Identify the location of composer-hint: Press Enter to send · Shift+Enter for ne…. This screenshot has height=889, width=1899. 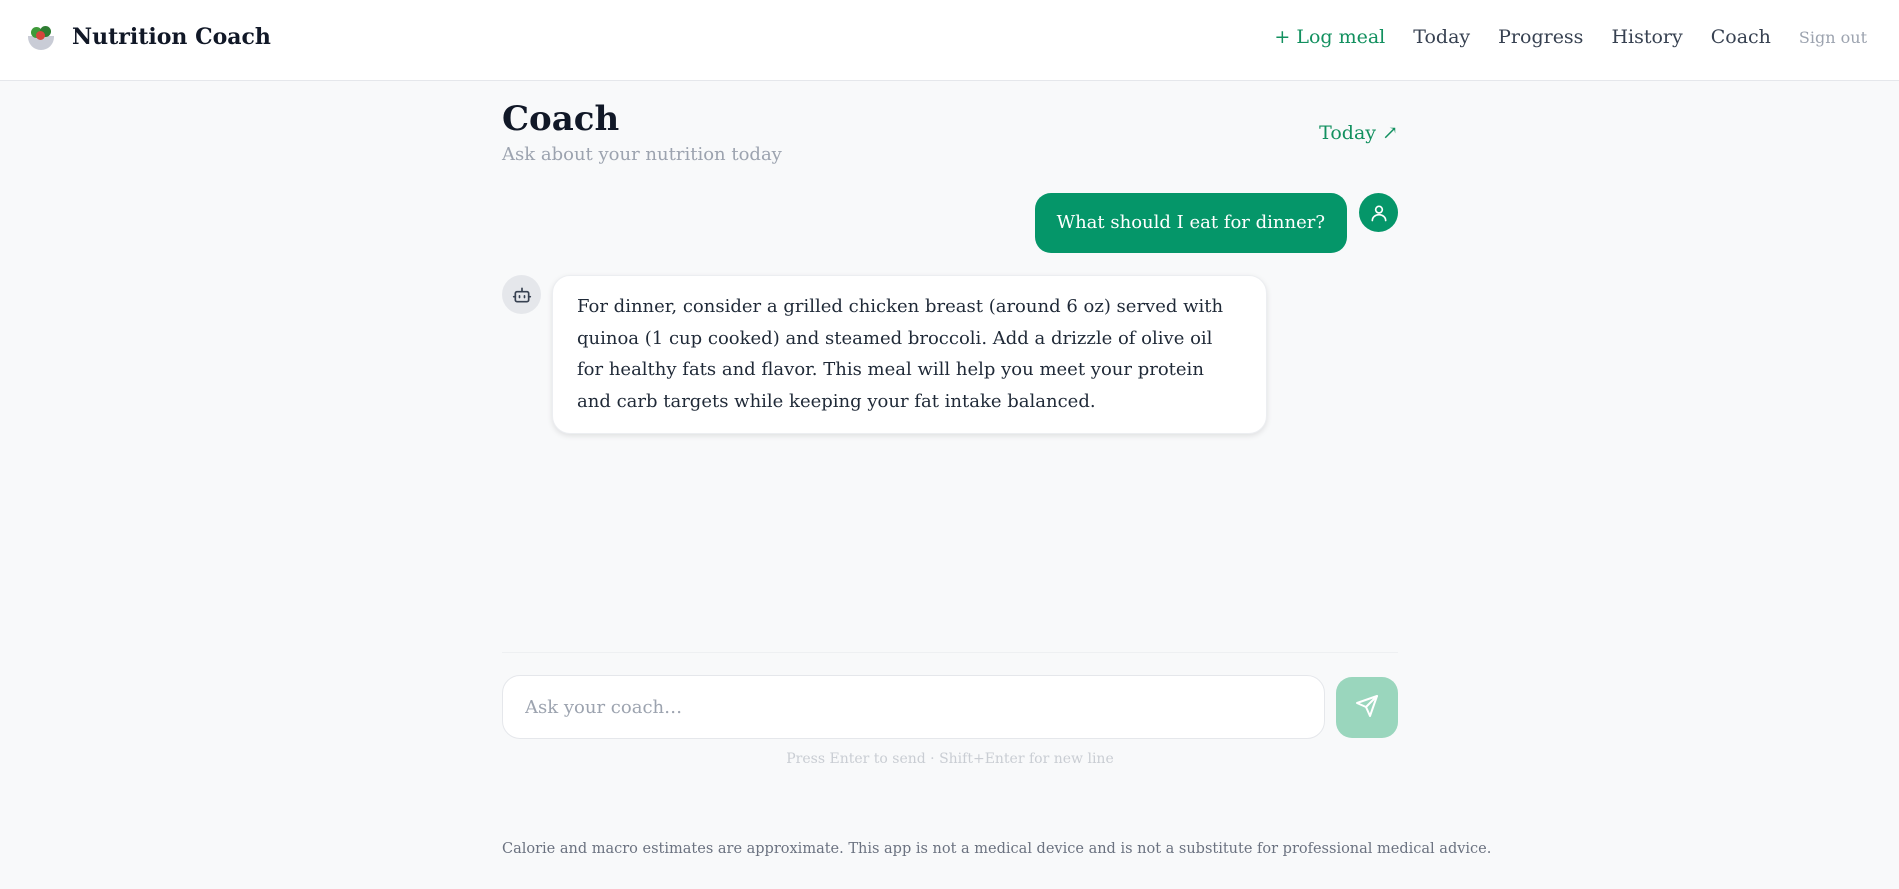
(950, 759).